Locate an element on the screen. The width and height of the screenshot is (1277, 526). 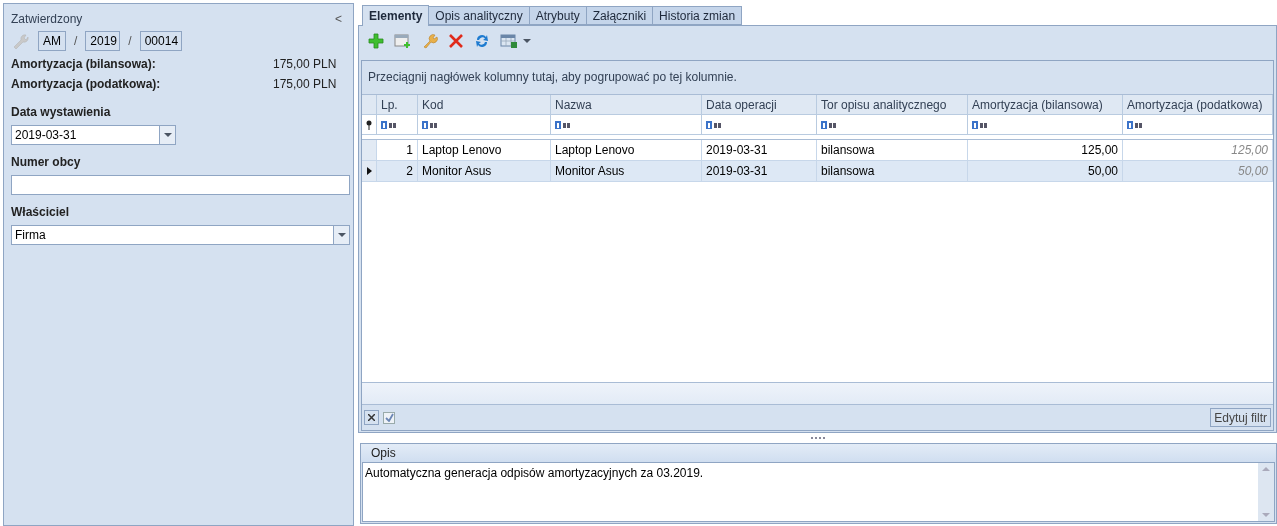
total-label: Amortyzacja (podatkowa): is located at coordinates (86, 84).